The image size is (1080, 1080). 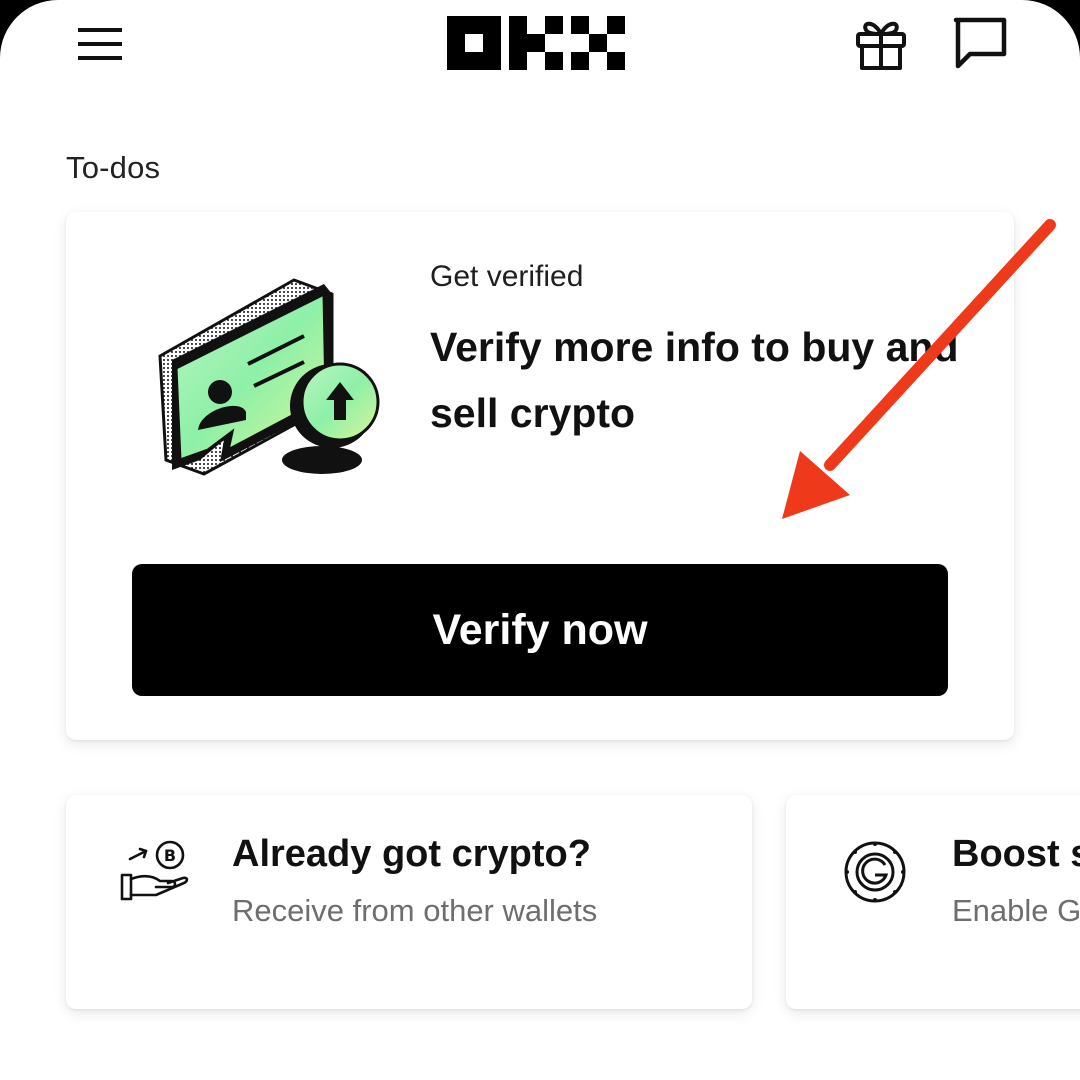 I want to click on section-title: To-dos, so click(x=113, y=167).